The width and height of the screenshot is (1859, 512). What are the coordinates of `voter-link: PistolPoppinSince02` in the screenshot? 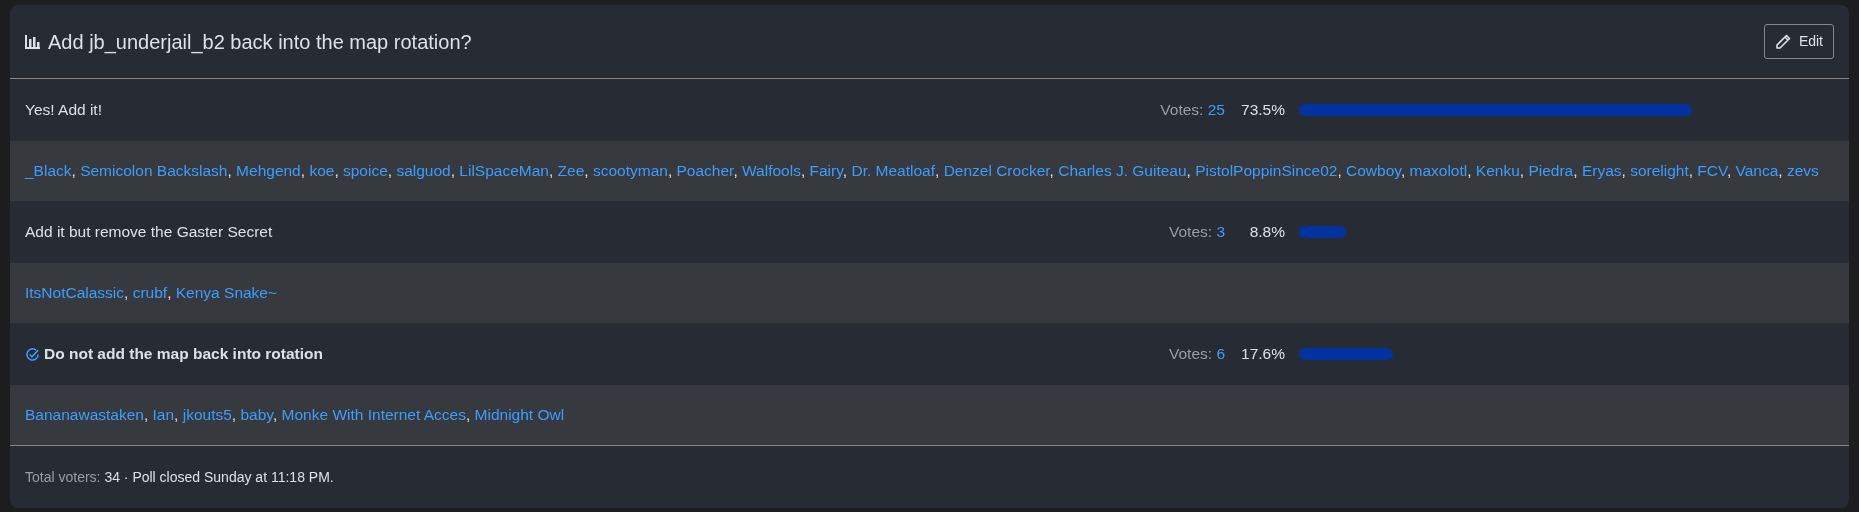 It's located at (1266, 171).